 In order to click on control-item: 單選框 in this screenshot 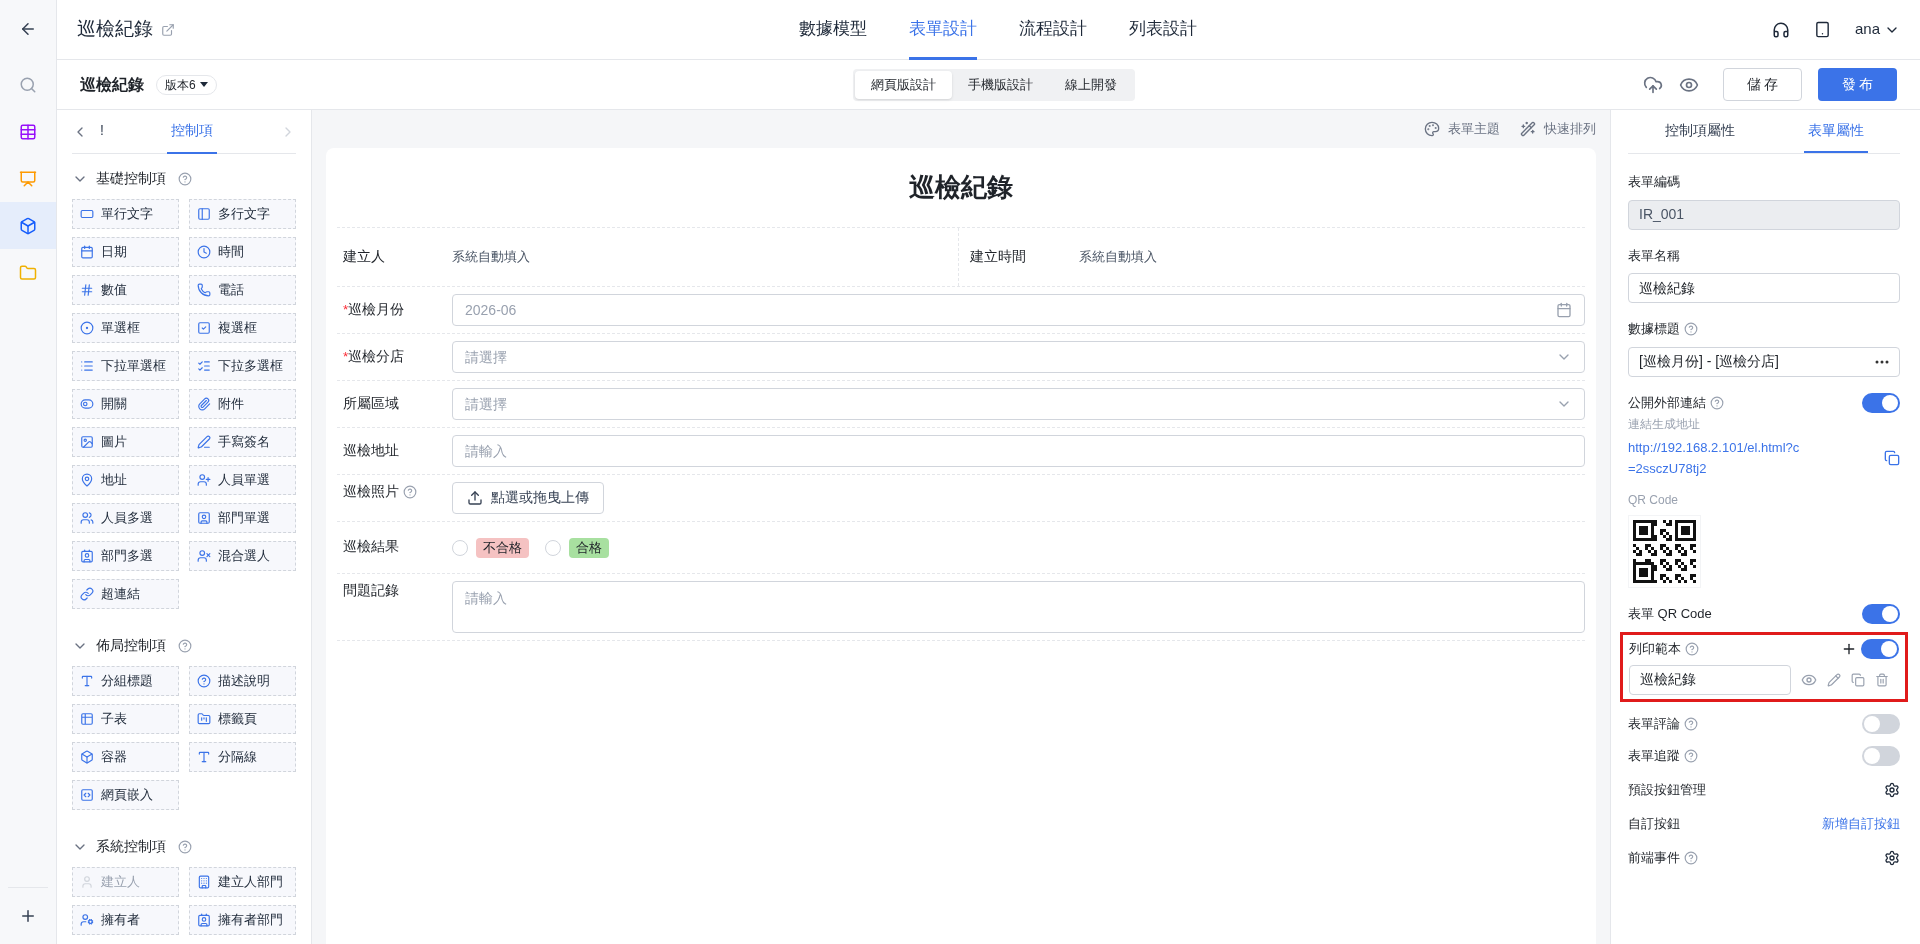, I will do `click(125, 328)`.